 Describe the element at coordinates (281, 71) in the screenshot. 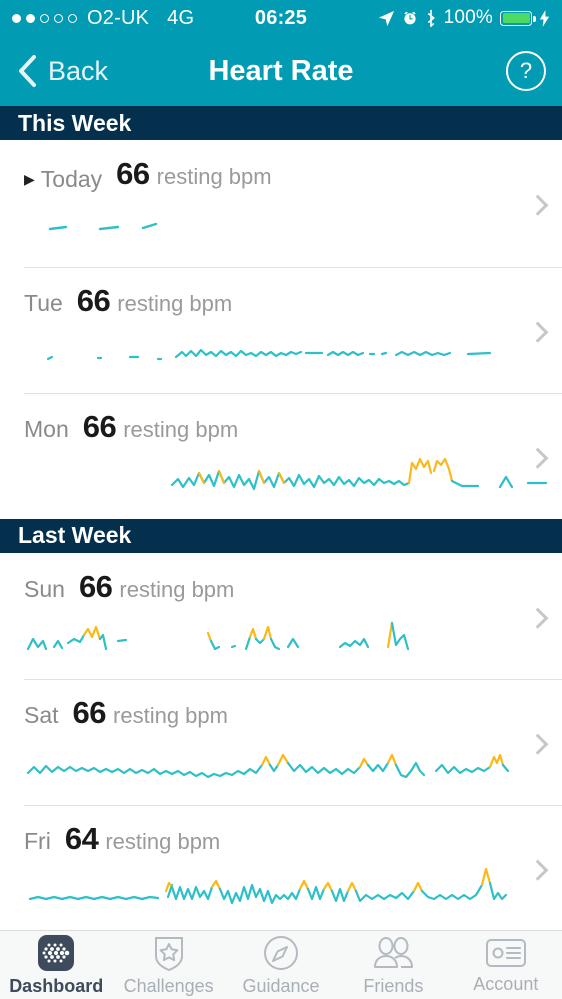

I see `navigation-bar: Back Heart Rate ?` at that location.